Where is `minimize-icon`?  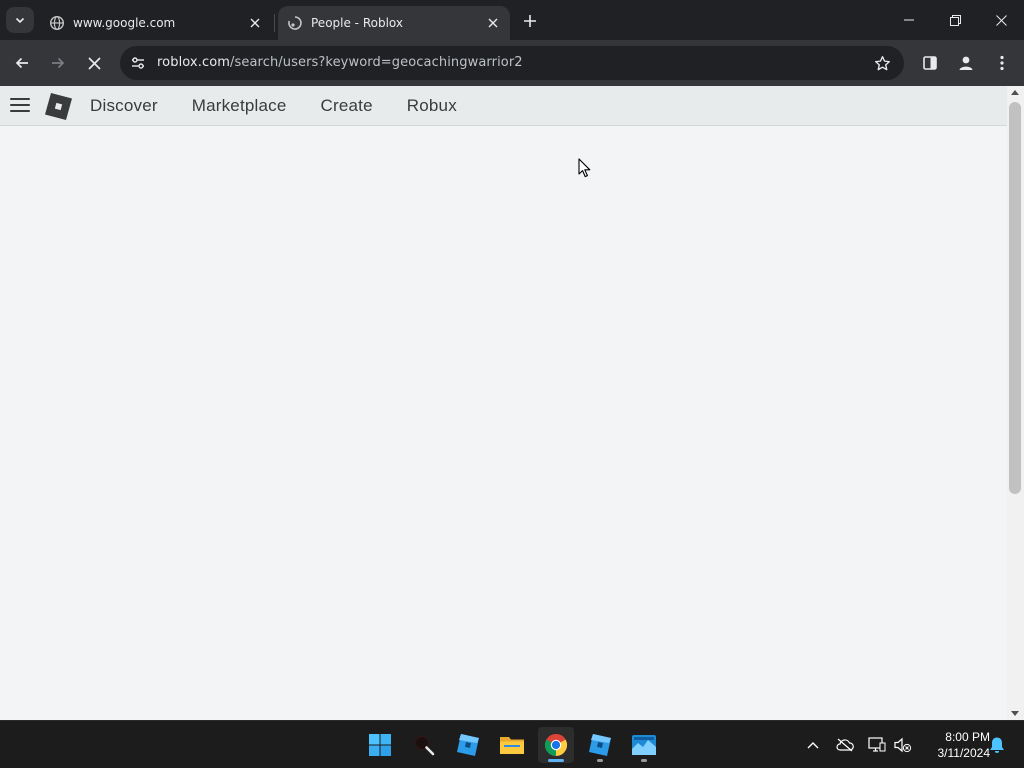 minimize-icon is located at coordinates (909, 20).